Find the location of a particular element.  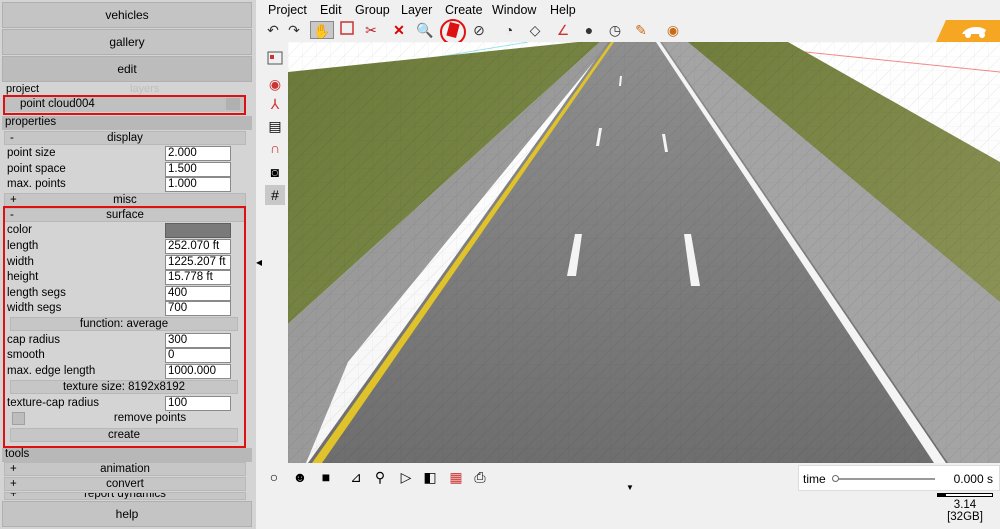

graph-icon: ⊿ is located at coordinates (356, 477).